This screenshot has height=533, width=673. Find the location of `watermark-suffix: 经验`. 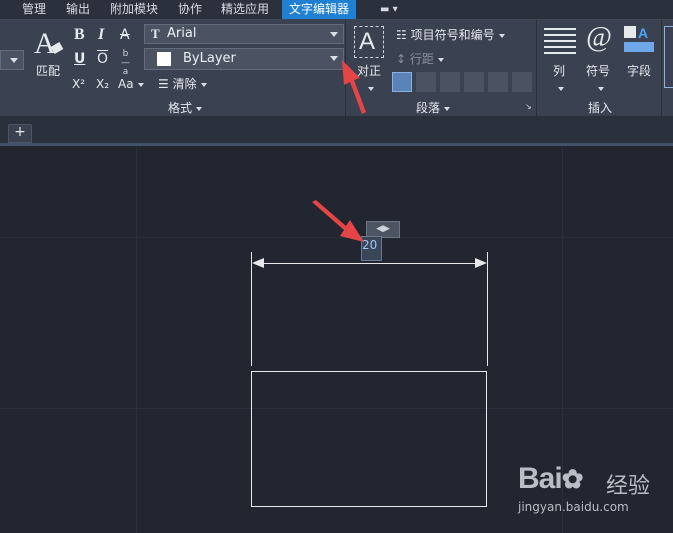

watermark-suffix: 经验 is located at coordinates (628, 486).